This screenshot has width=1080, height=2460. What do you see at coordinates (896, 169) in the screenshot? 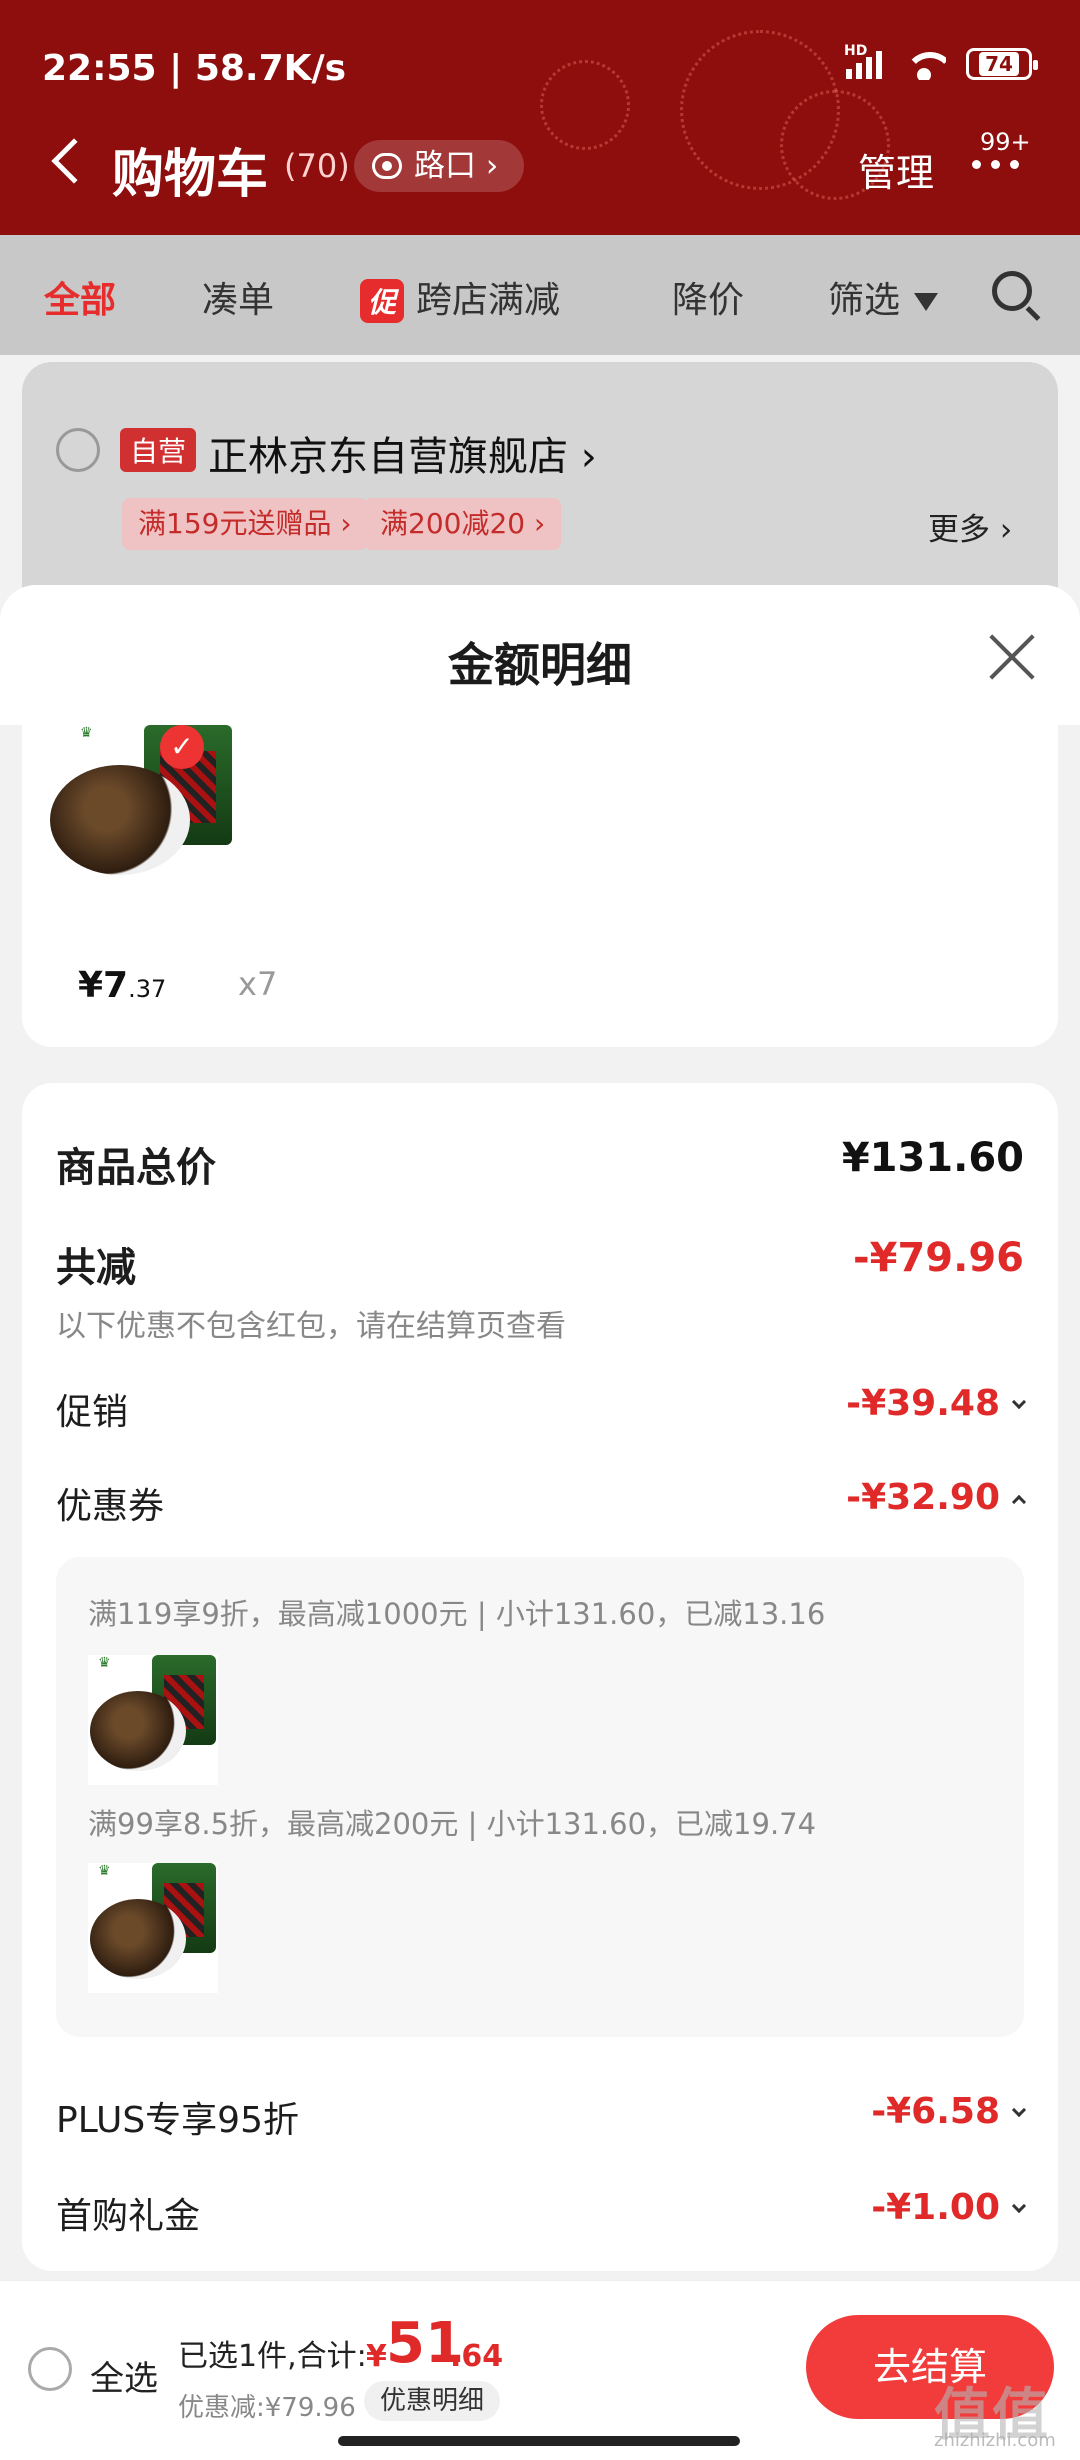
I see `manage-button: 管理` at bounding box center [896, 169].